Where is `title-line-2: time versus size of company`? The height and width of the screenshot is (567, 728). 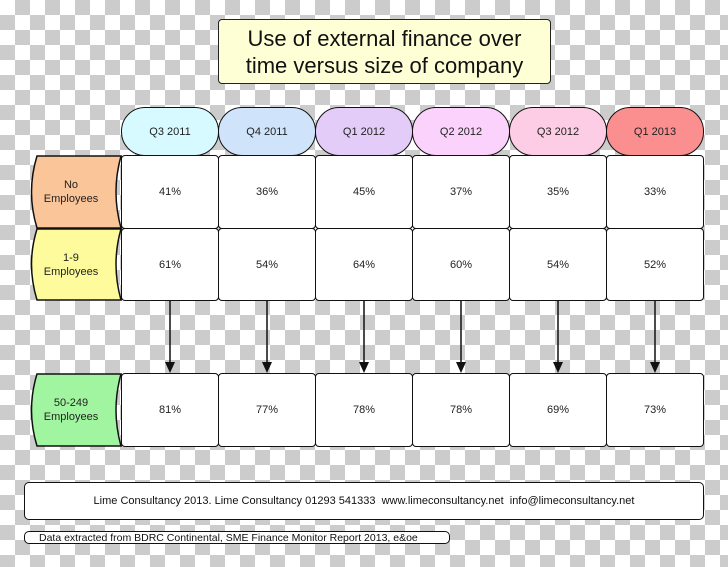
title-line-2: time versus size of company is located at coordinates (384, 65).